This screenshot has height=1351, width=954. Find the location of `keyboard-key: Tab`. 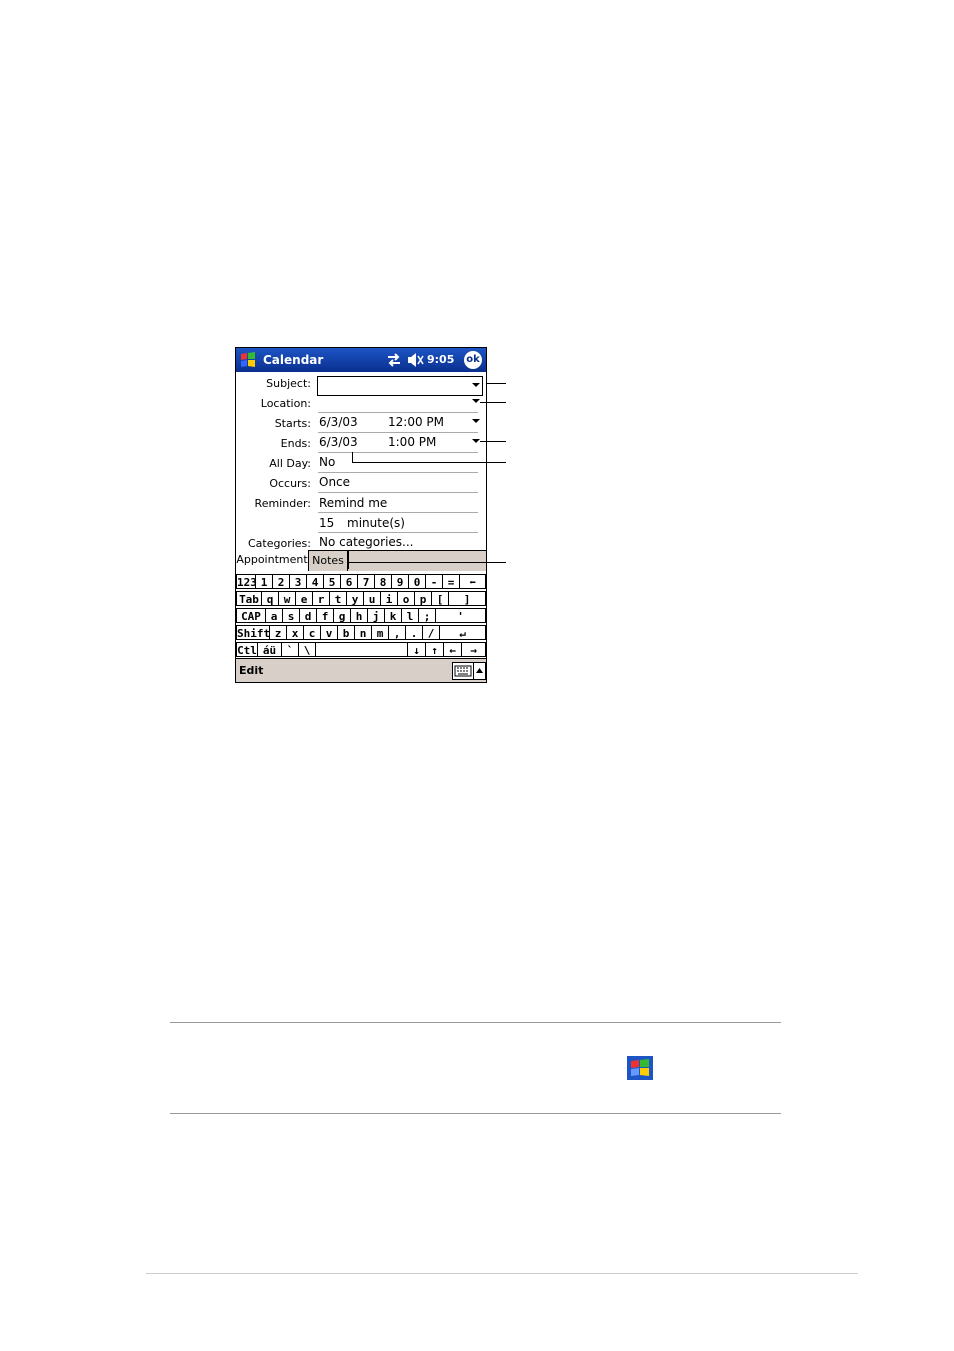

keyboard-key: Tab is located at coordinates (249, 598).